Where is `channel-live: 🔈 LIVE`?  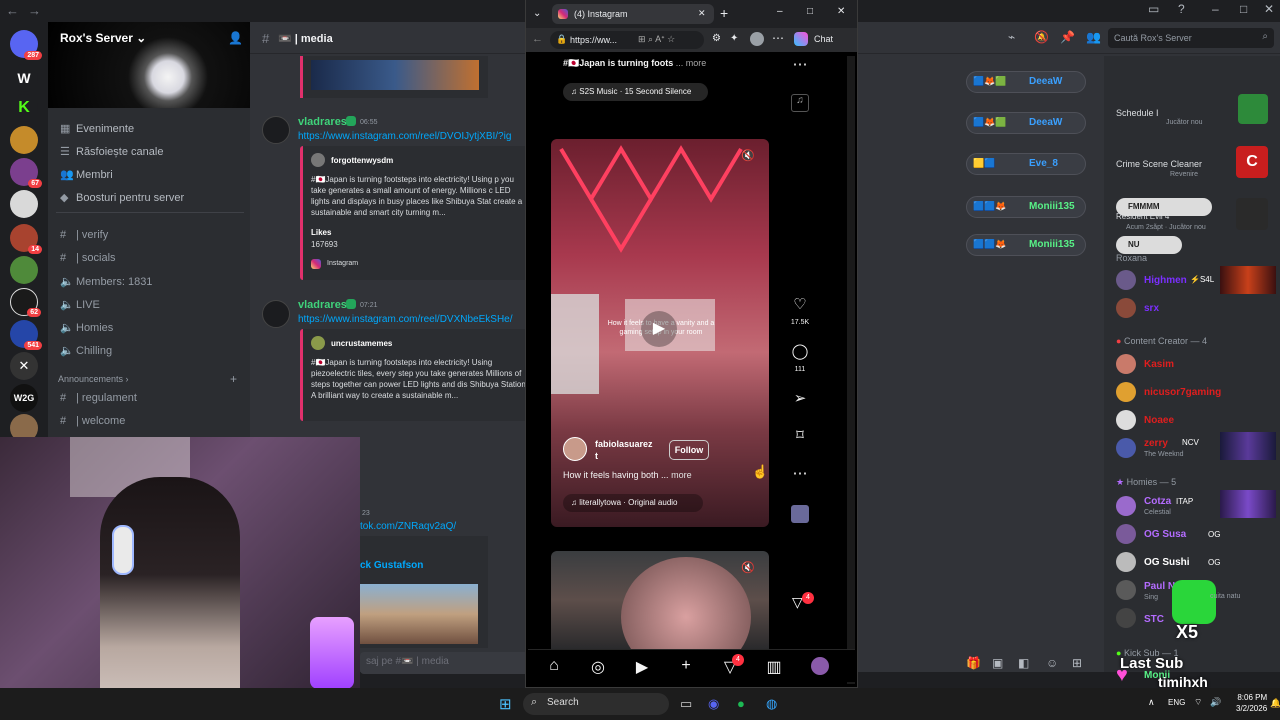
channel-live: 🔈 LIVE is located at coordinates (80, 304).